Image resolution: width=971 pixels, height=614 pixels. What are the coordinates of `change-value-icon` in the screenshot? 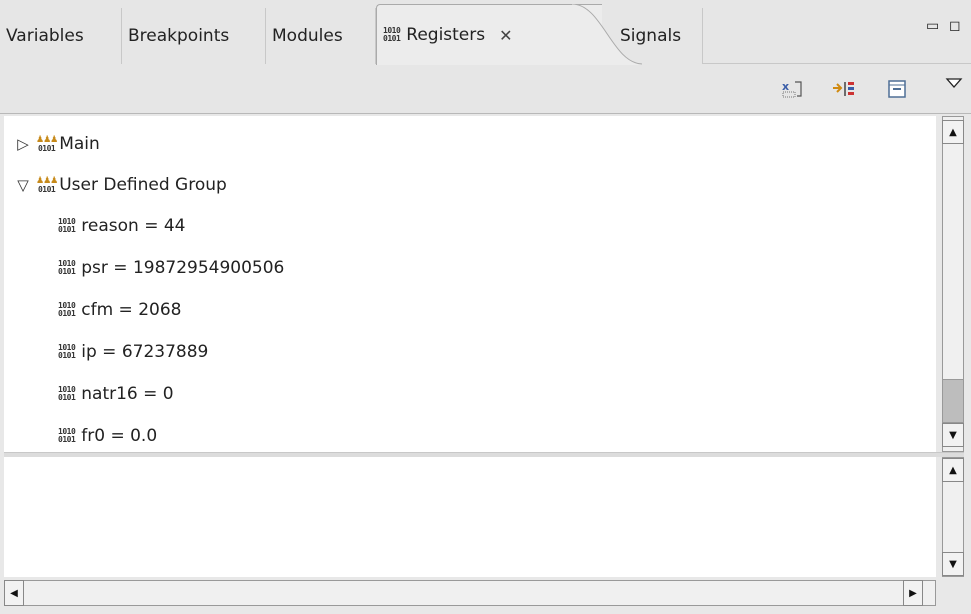 It's located at (844, 89).